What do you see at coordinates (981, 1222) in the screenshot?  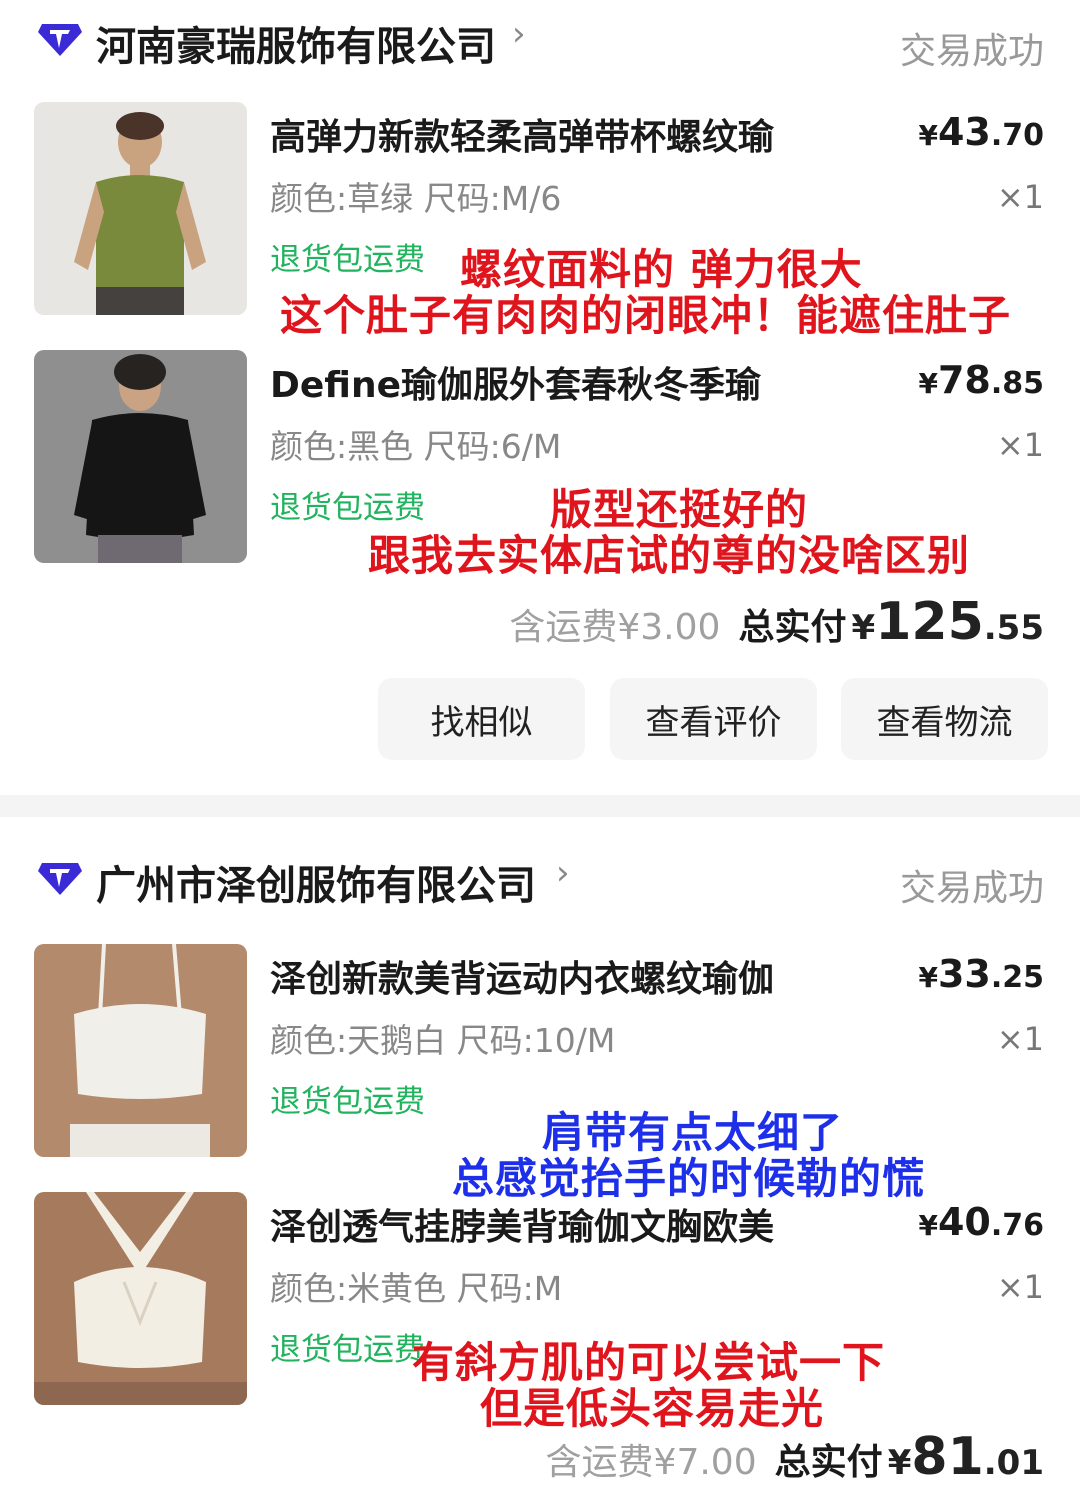 I see `product-price: ¥40.76` at bounding box center [981, 1222].